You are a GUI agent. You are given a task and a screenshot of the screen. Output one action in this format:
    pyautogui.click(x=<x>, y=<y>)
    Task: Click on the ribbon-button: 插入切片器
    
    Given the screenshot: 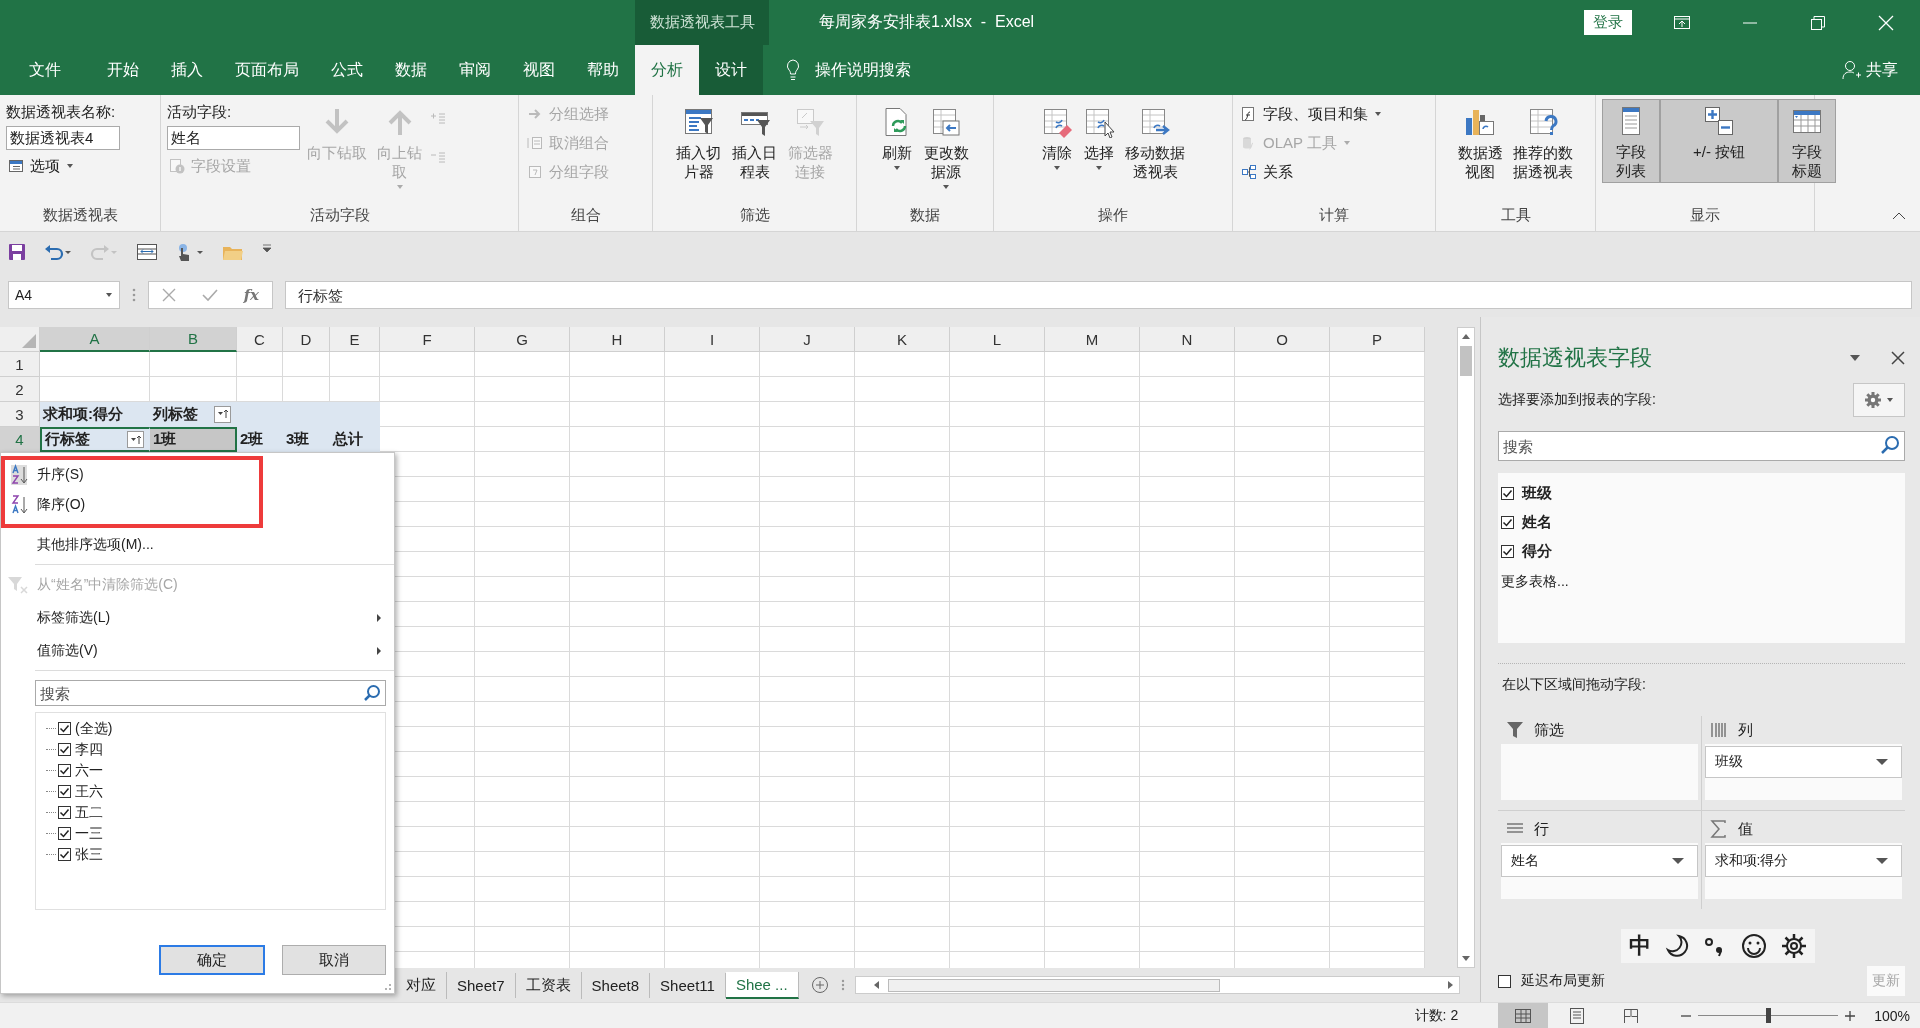 What is the action you would take?
    pyautogui.click(x=698, y=143)
    